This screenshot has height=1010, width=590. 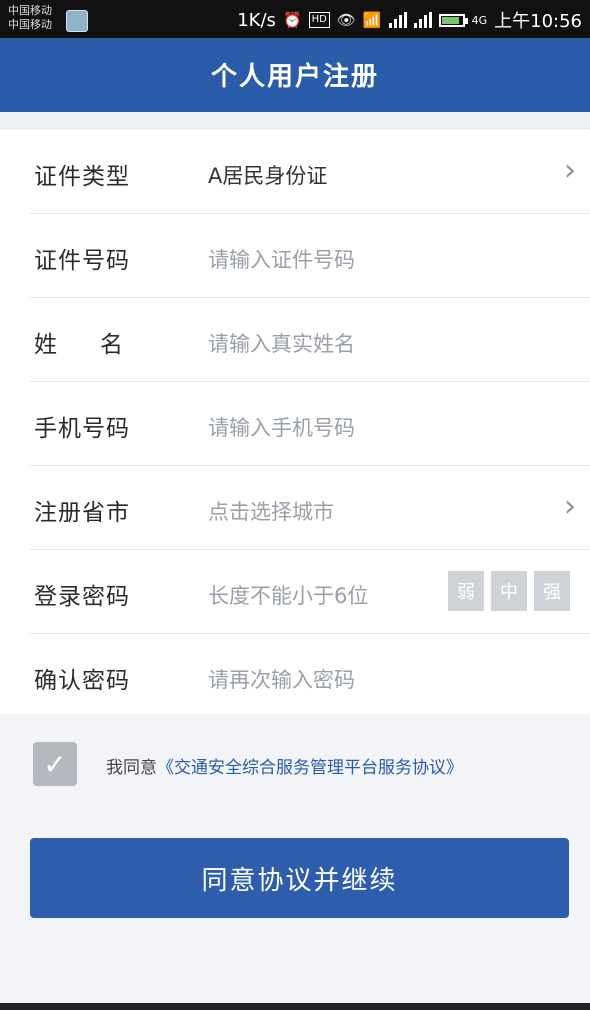 I want to click on agreement-checkbox: ✓, so click(x=55, y=764).